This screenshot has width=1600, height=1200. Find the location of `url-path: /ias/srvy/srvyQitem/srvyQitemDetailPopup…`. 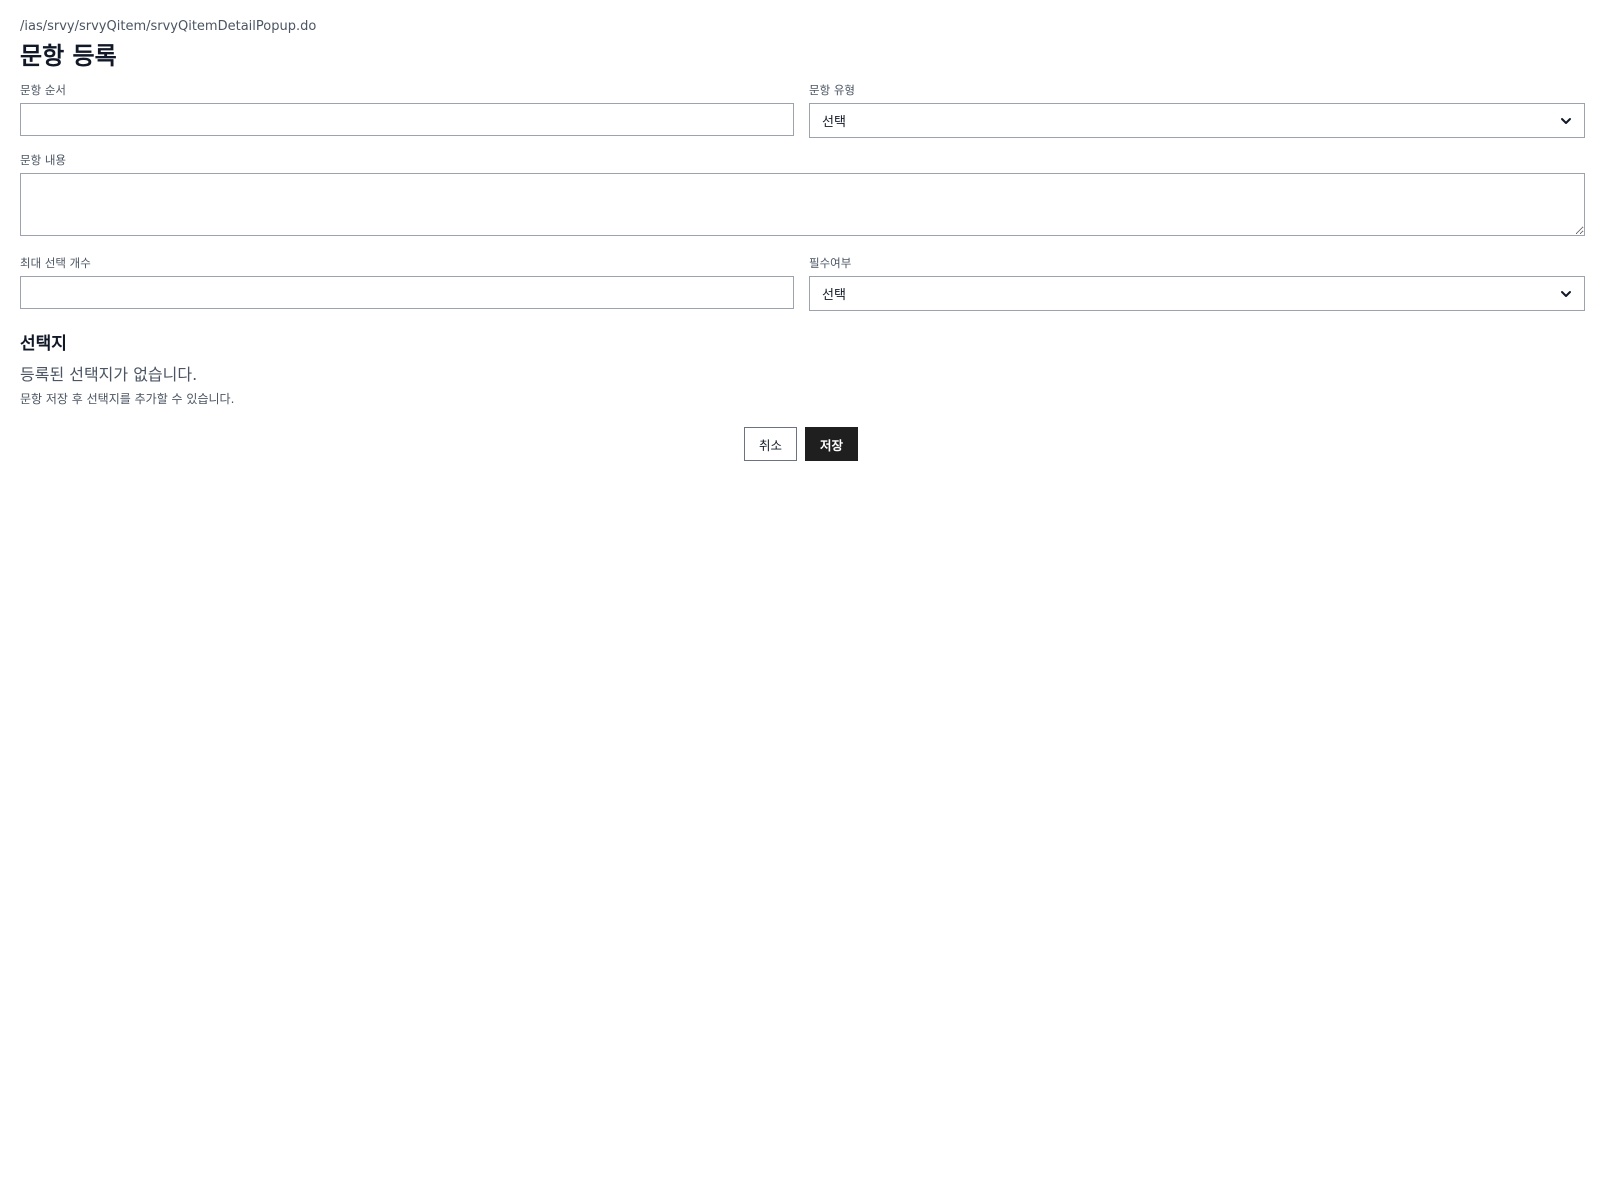

url-path: /ias/srvy/srvyQitem/srvyQitemDetailPopup… is located at coordinates (168, 26).